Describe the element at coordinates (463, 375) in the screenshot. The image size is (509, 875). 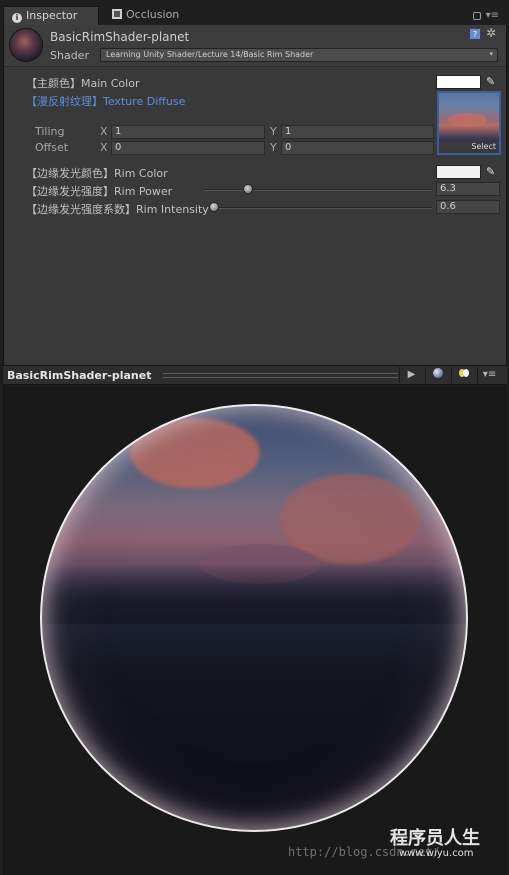
I see `preview-lights-button` at that location.